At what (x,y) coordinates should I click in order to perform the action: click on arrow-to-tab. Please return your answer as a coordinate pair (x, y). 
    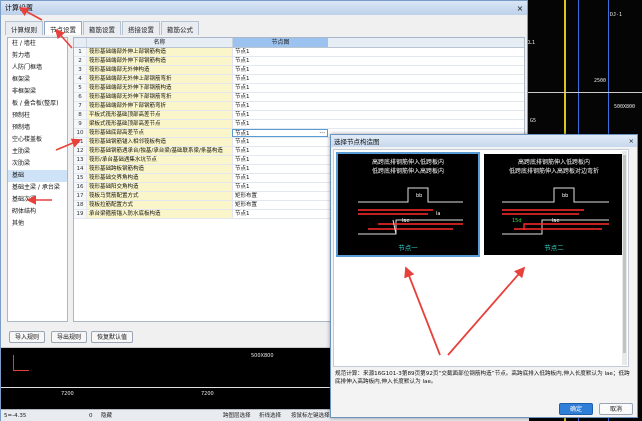
    Looking at the image, I should click on (63, 38).